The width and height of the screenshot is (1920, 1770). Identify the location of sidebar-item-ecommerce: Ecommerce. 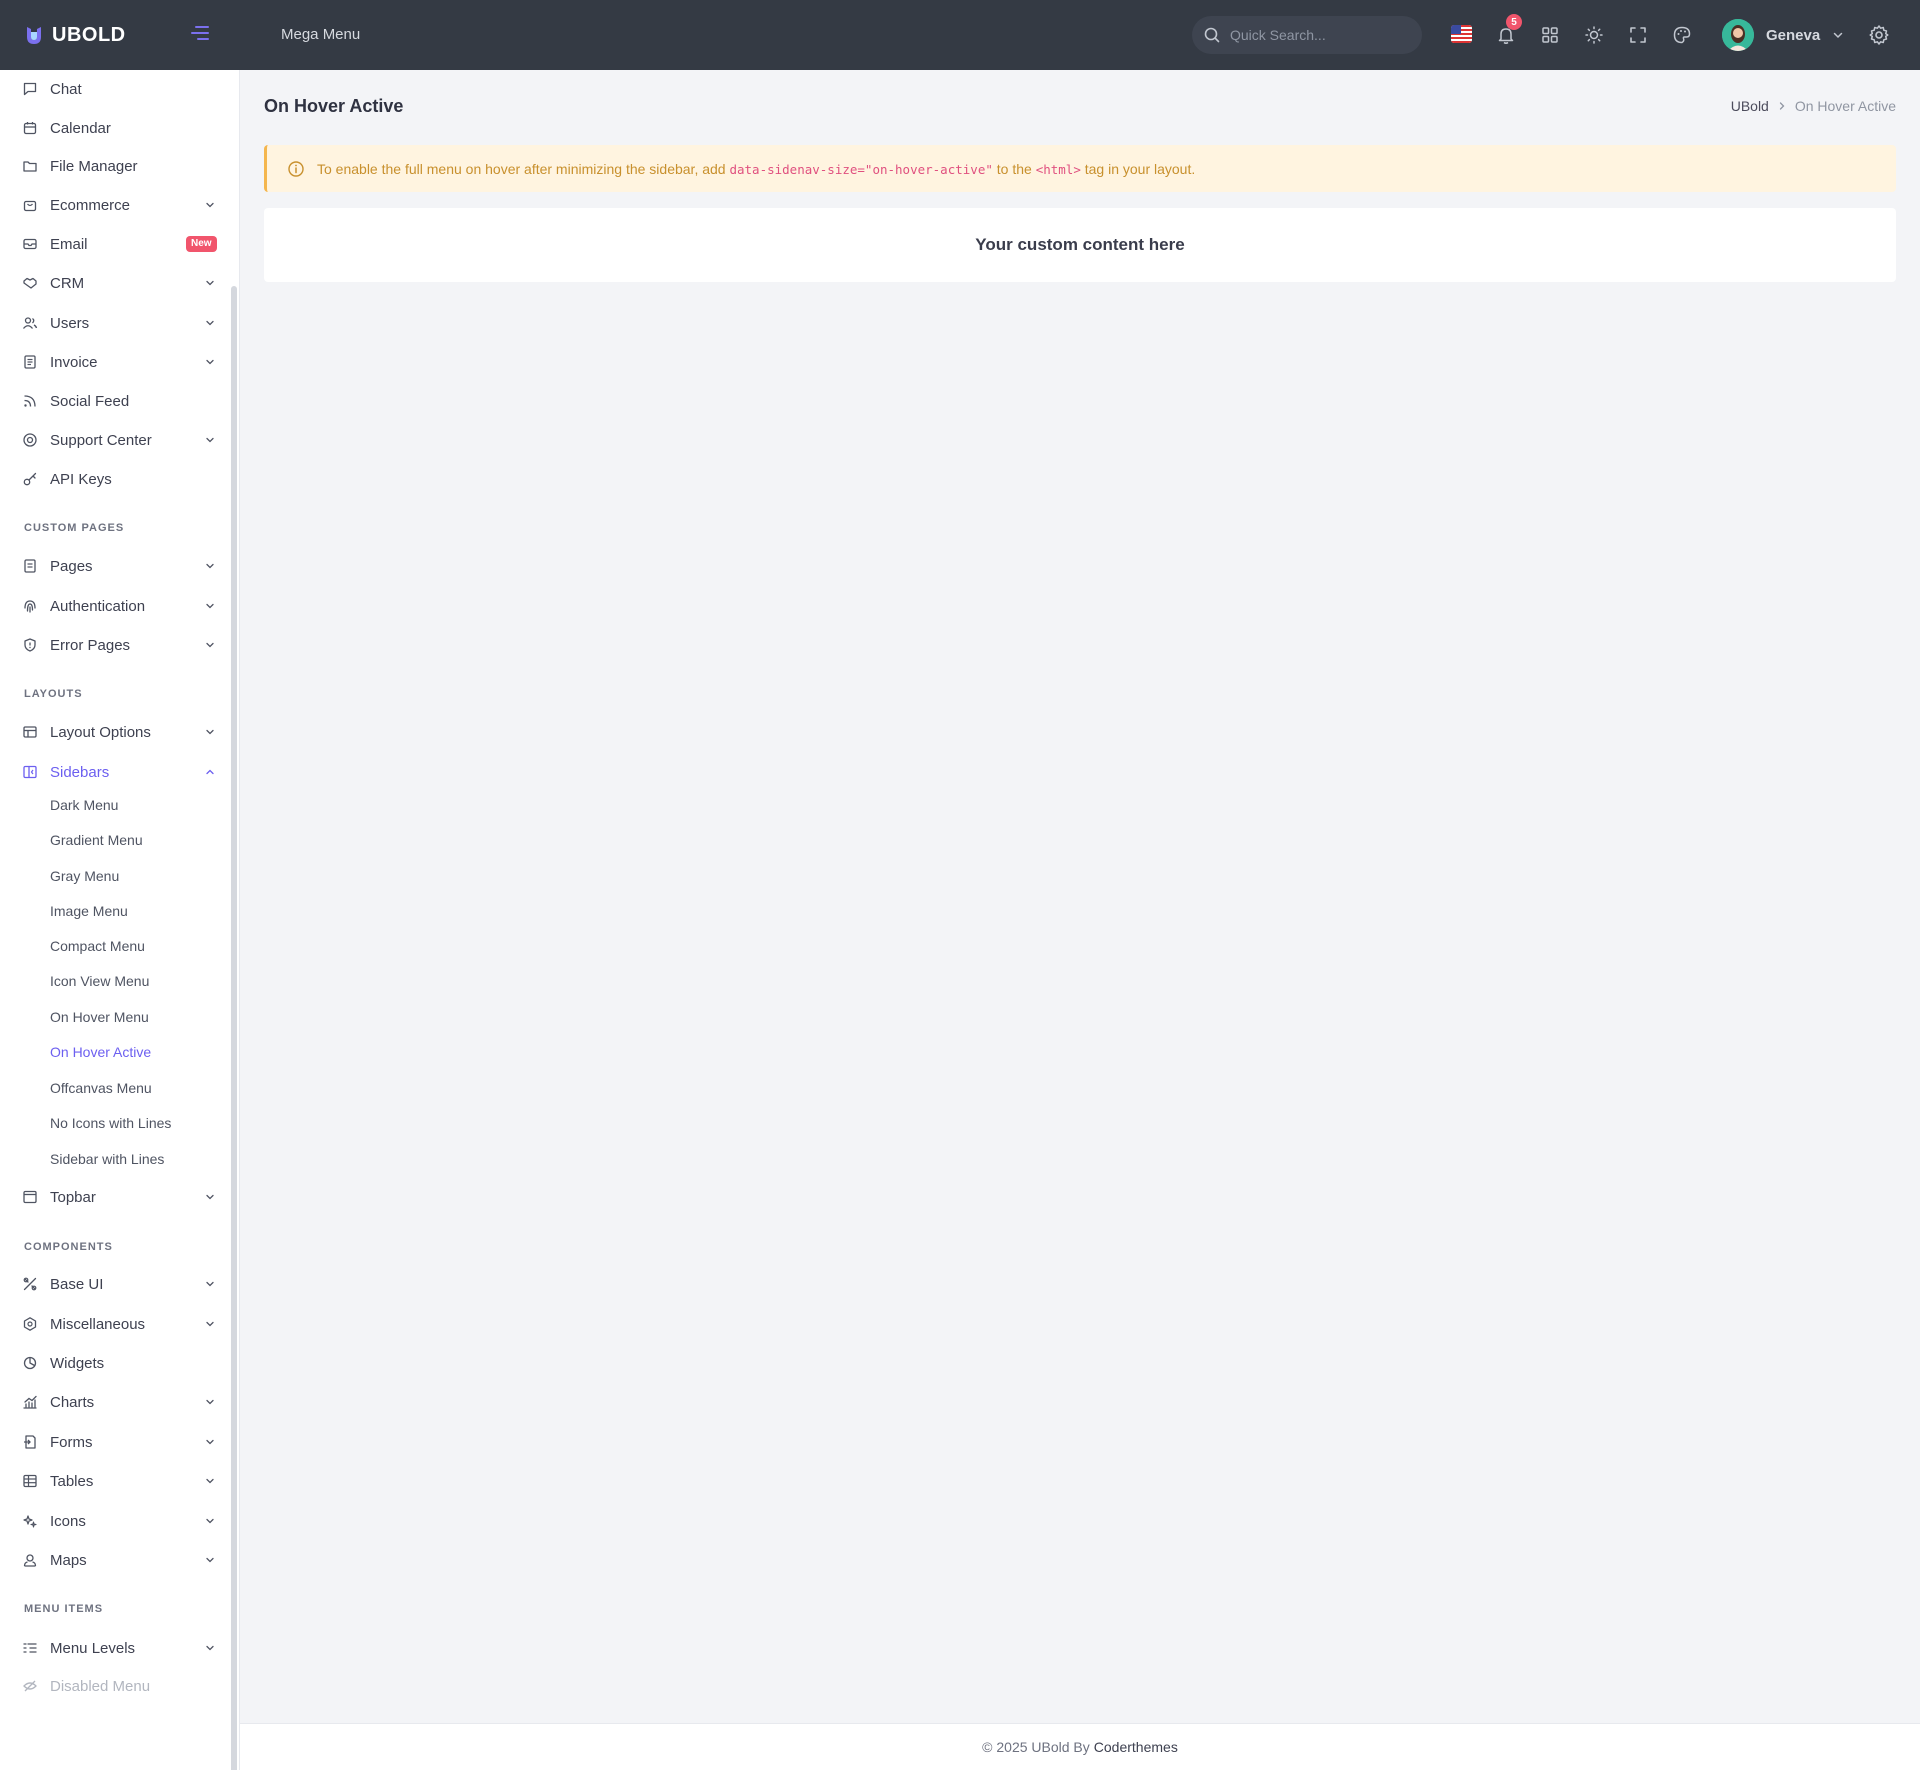
(114, 205).